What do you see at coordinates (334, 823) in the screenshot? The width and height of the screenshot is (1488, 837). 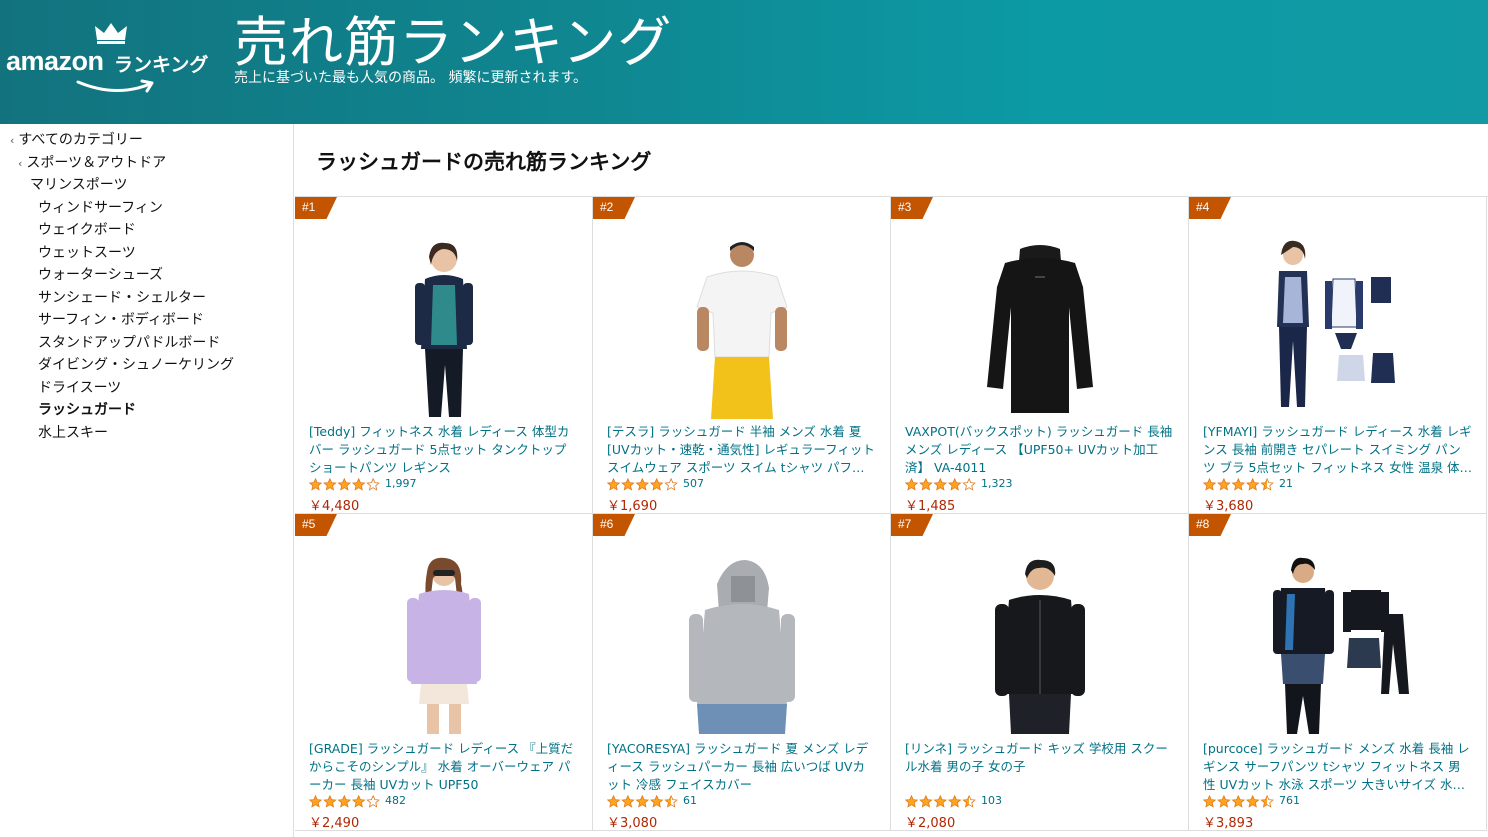 I see `product-price: ￥2,490` at bounding box center [334, 823].